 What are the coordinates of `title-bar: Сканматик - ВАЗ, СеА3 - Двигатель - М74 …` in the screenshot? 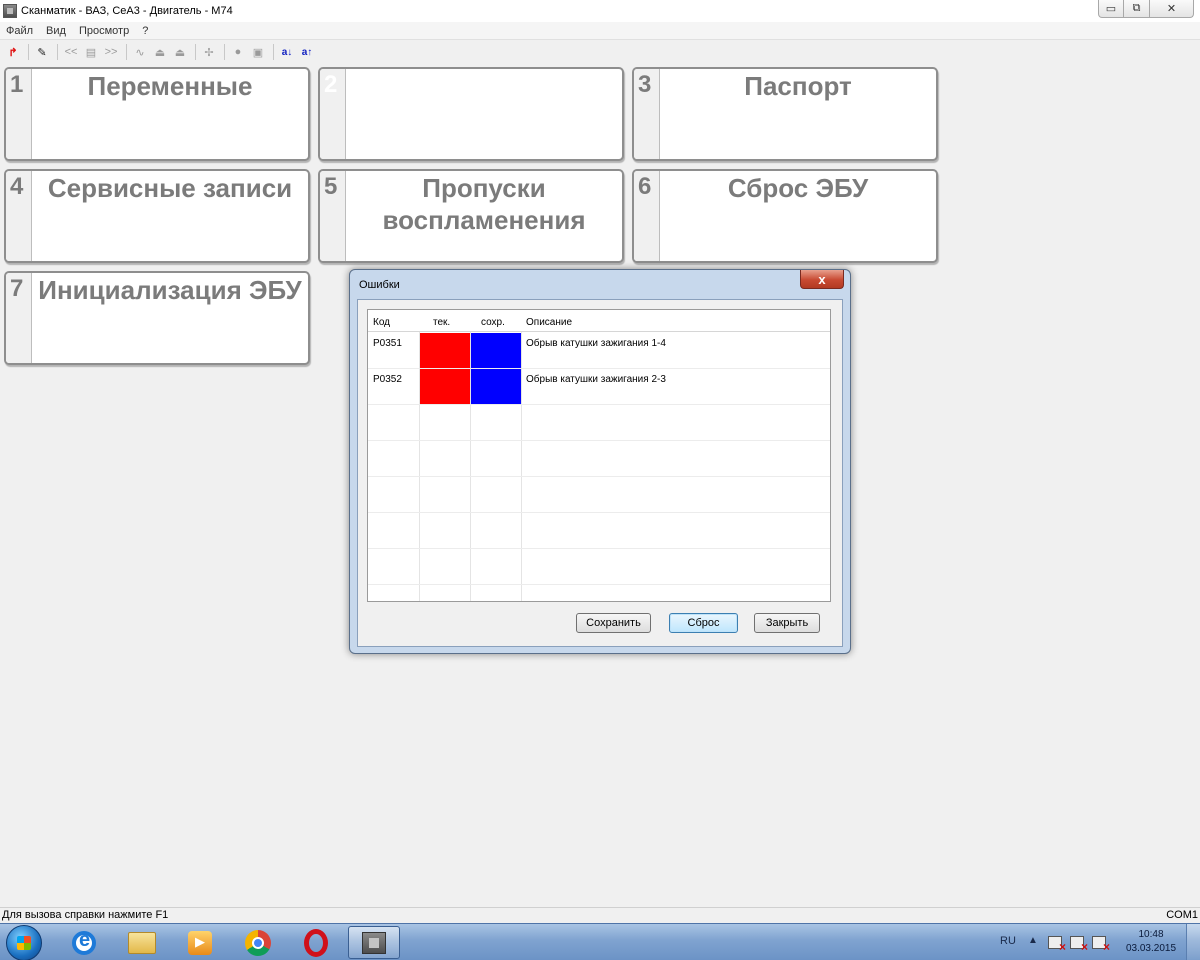 It's located at (600, 11).